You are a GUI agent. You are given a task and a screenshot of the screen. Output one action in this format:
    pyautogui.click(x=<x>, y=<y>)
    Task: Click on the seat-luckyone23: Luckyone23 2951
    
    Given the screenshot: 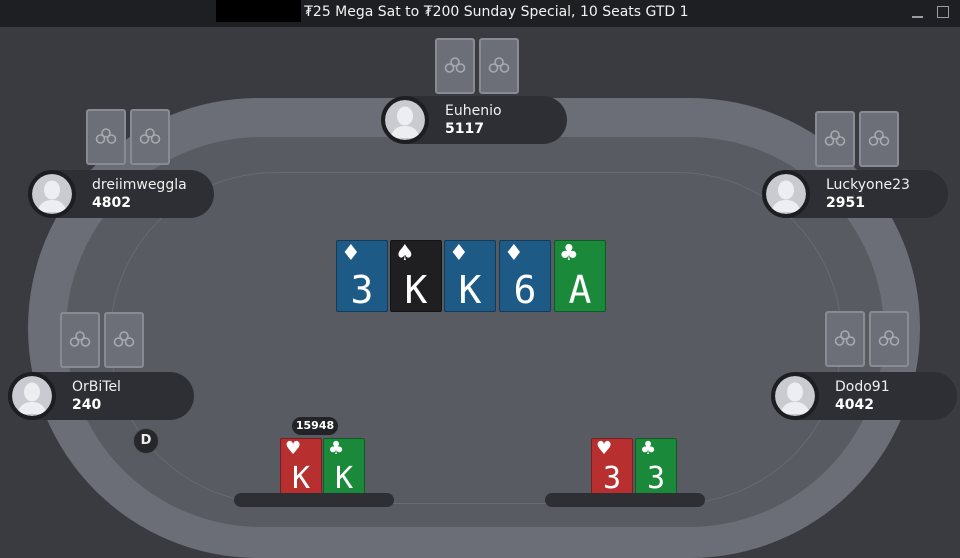 What is the action you would take?
    pyautogui.click(x=855, y=194)
    